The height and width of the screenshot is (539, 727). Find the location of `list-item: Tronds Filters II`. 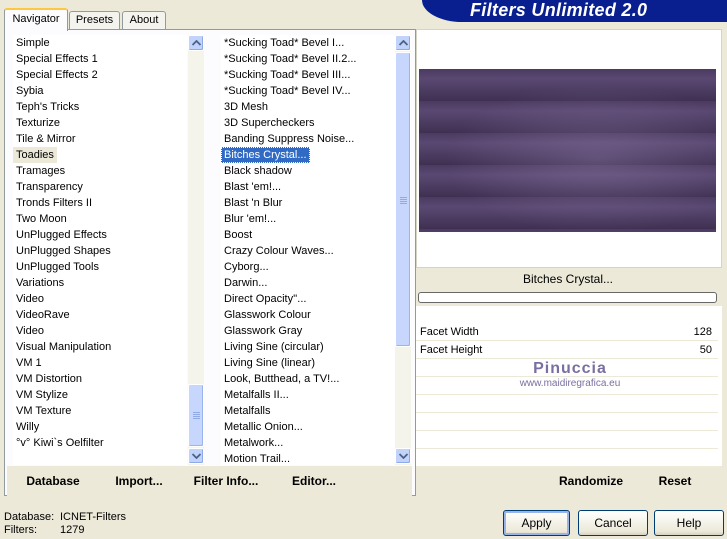

list-item: Tronds Filters II is located at coordinates (54, 203).